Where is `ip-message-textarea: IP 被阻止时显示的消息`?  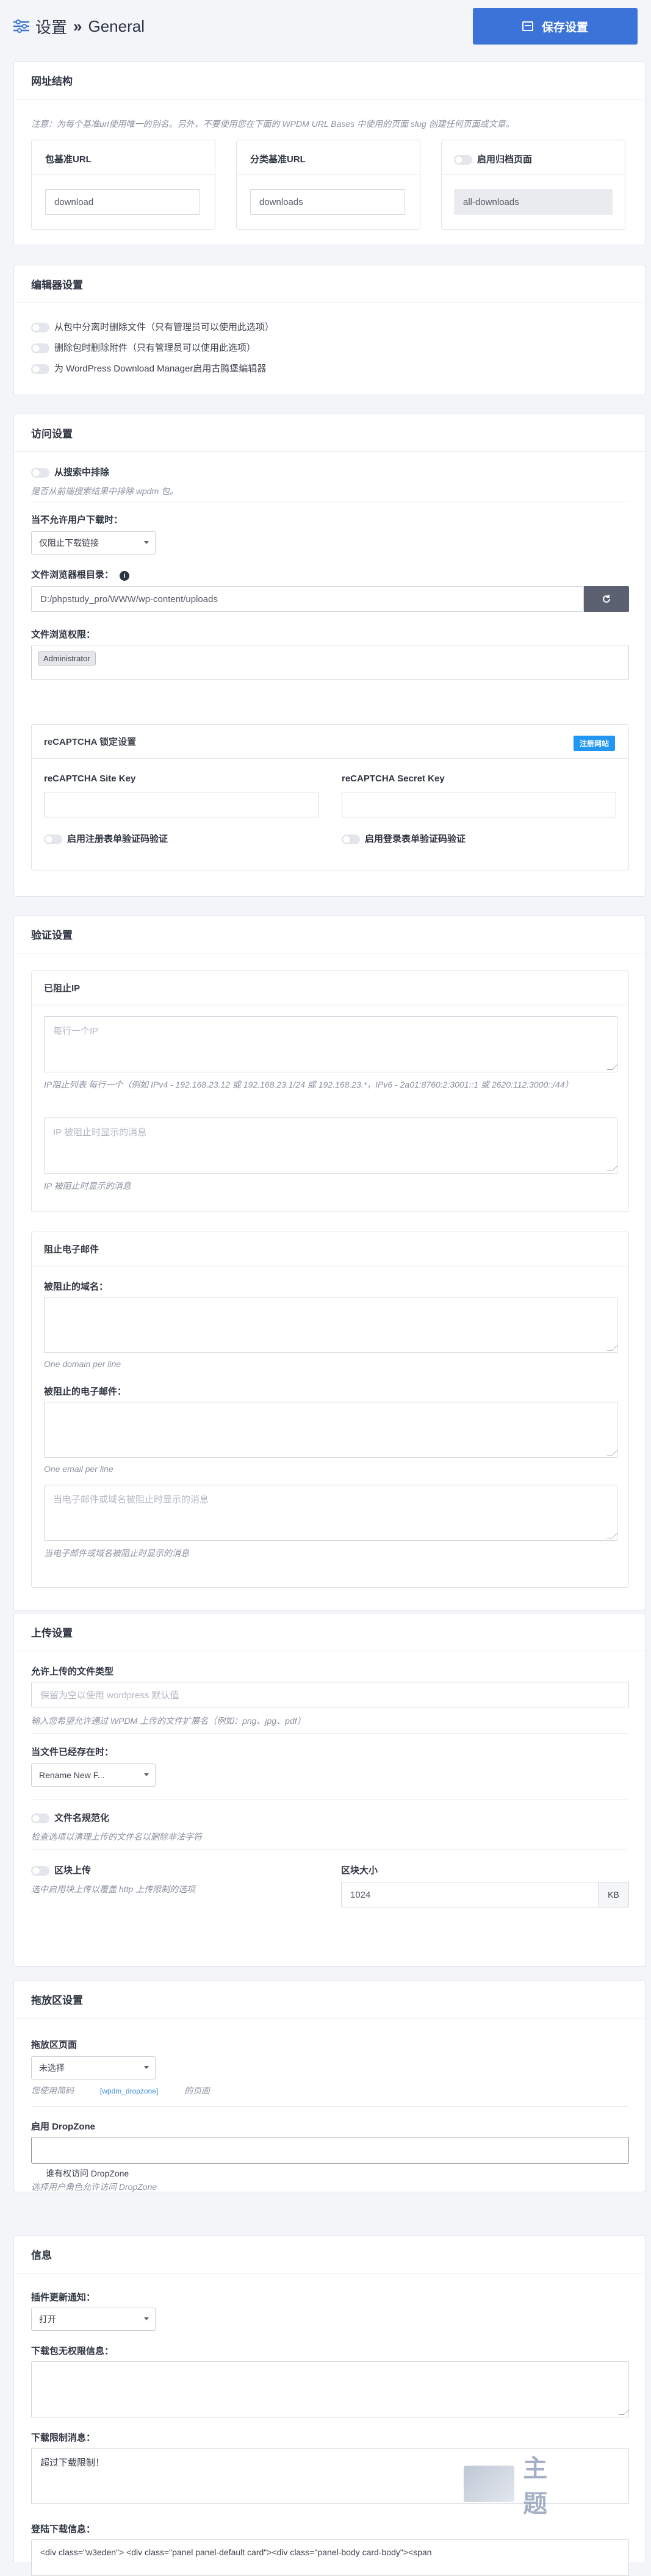
ip-message-textarea: IP 被阻止时显示的消息 is located at coordinates (331, 1146).